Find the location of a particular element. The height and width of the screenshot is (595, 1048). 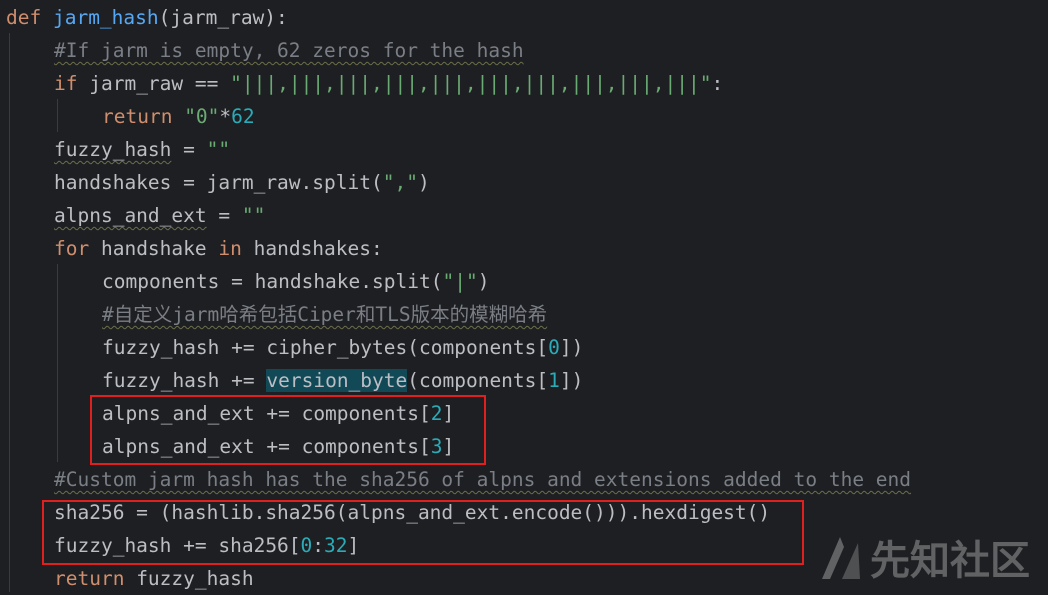

code-token: 62 is located at coordinates (243, 116).